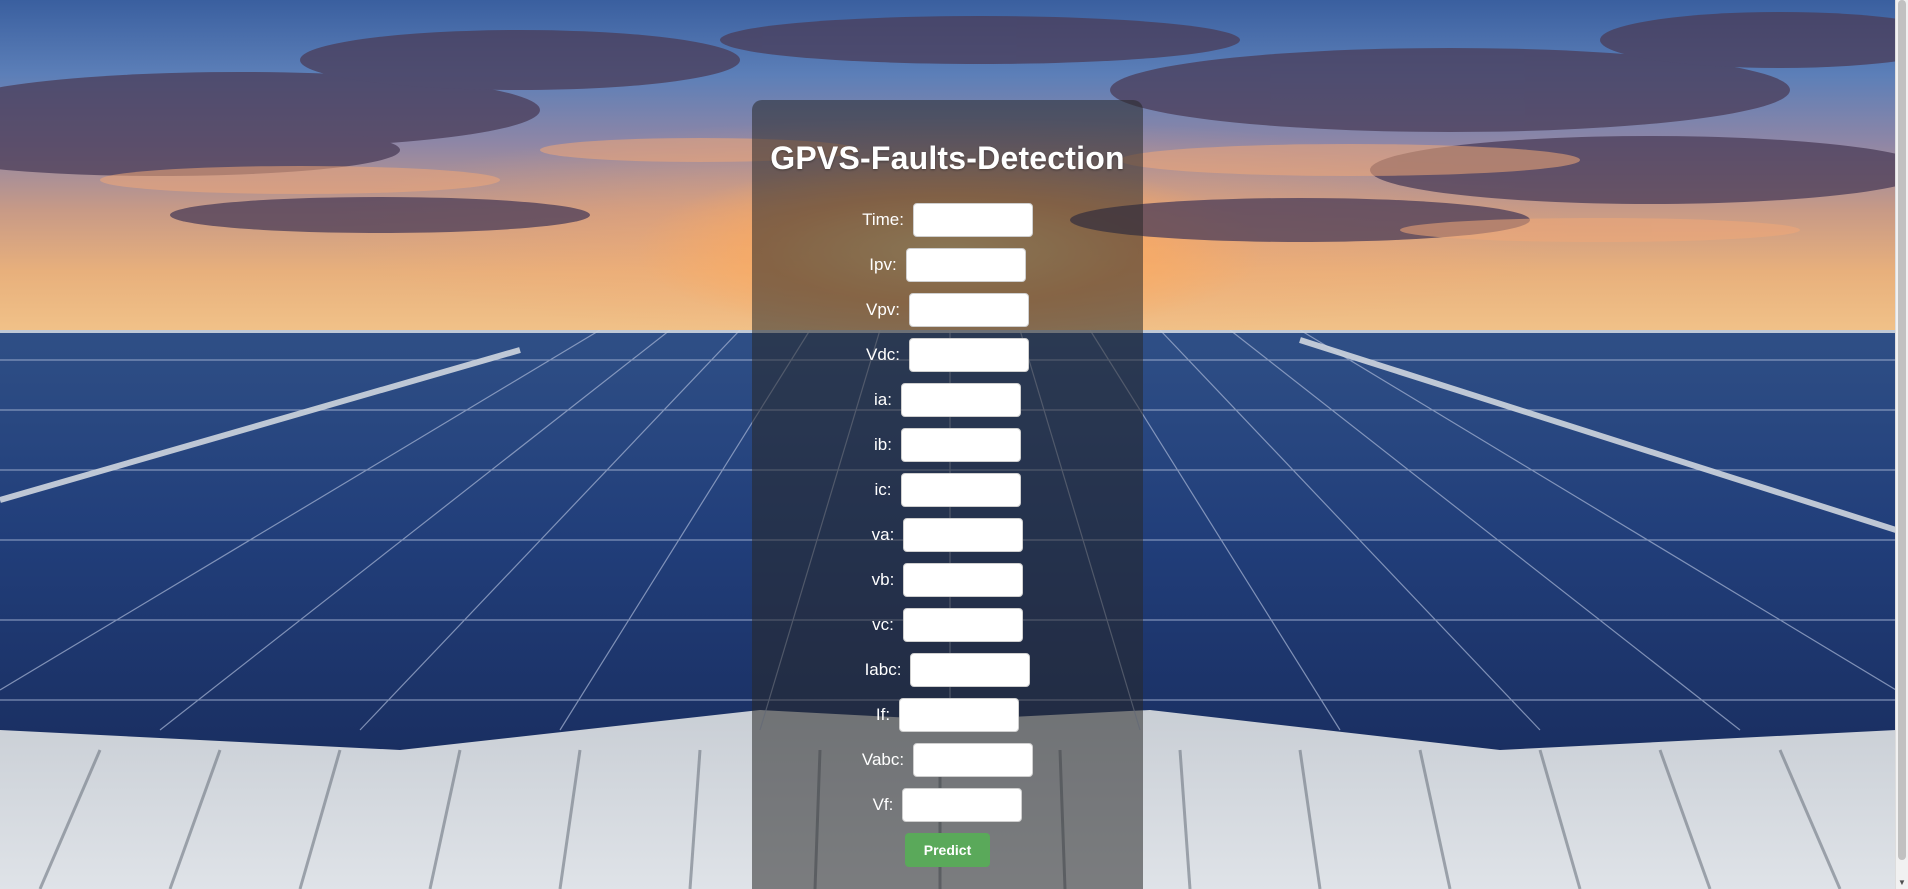 This screenshot has width=1908, height=889. Describe the element at coordinates (883, 444) in the screenshot. I see `ib-label: ib:` at that location.